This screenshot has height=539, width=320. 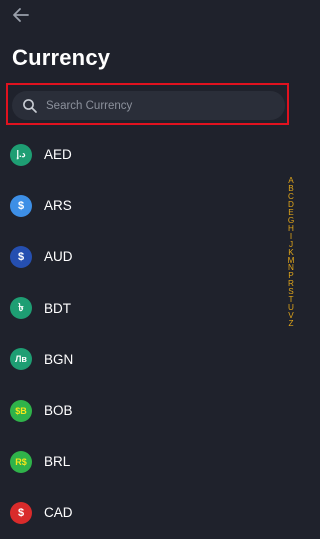 I want to click on currency-code: CAD, so click(x=58, y=513).